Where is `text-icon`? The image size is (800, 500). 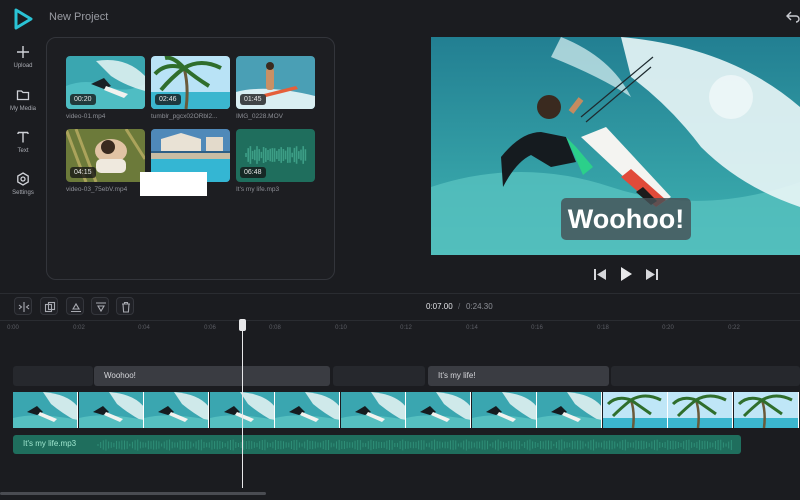
text-icon is located at coordinates (23, 137).